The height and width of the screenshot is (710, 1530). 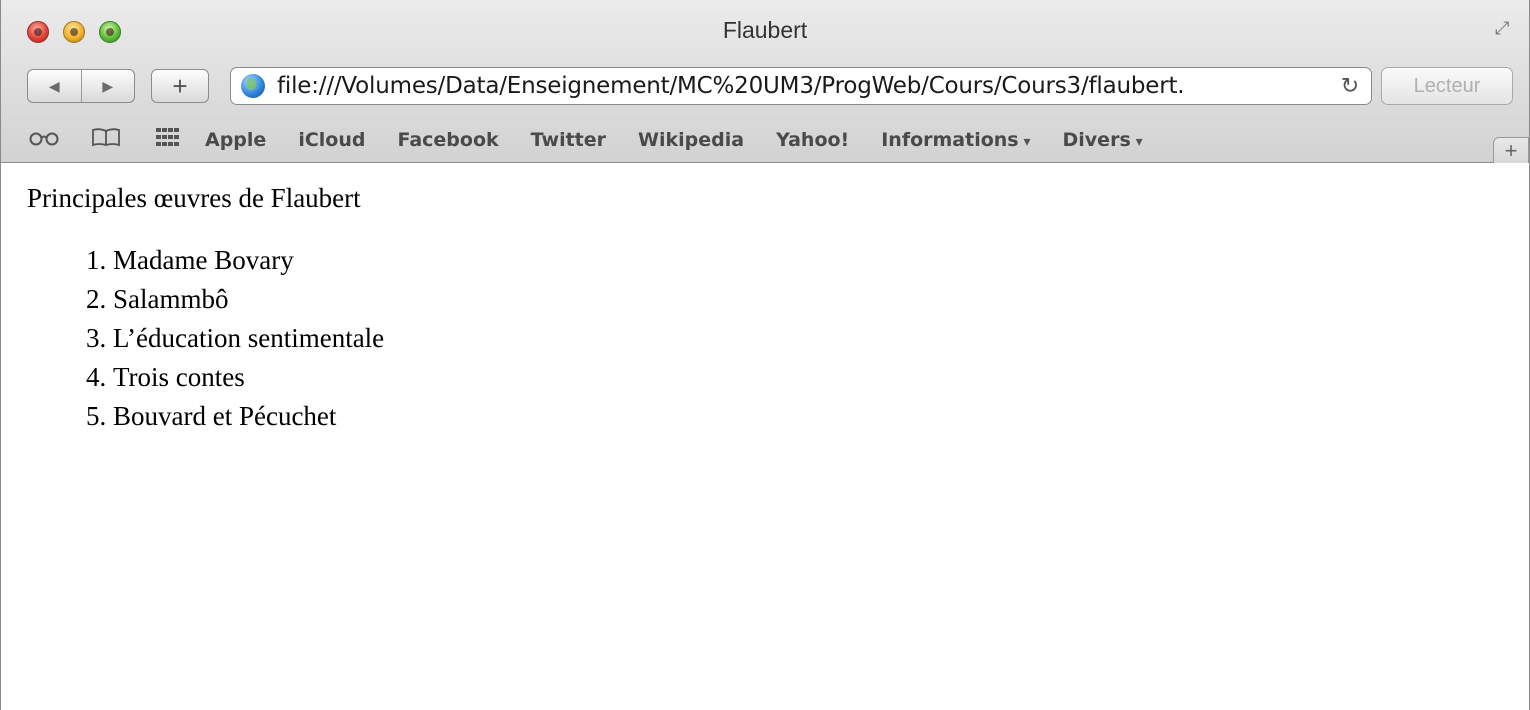 What do you see at coordinates (1103, 140) in the screenshot?
I see `bookmark-folder-divers: Divers` at bounding box center [1103, 140].